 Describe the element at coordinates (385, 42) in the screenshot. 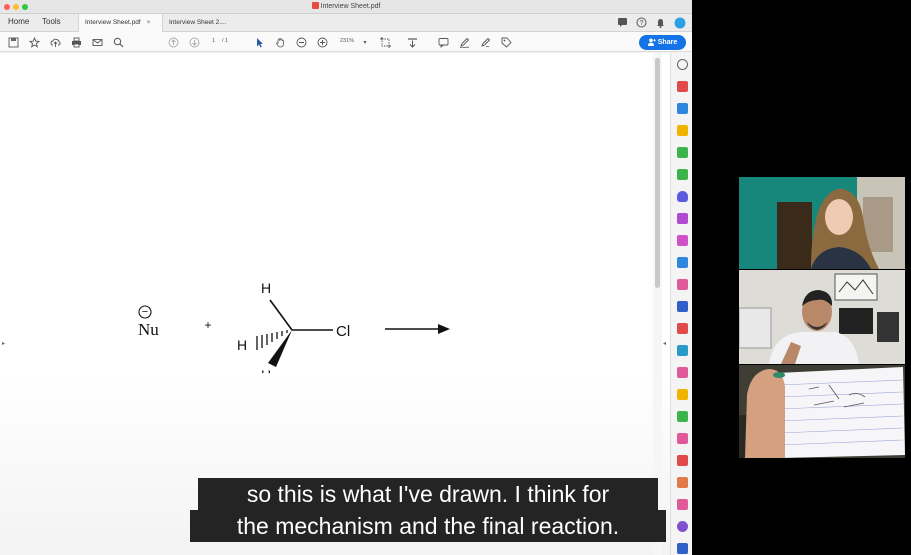

I see `fit-page-icon` at that location.